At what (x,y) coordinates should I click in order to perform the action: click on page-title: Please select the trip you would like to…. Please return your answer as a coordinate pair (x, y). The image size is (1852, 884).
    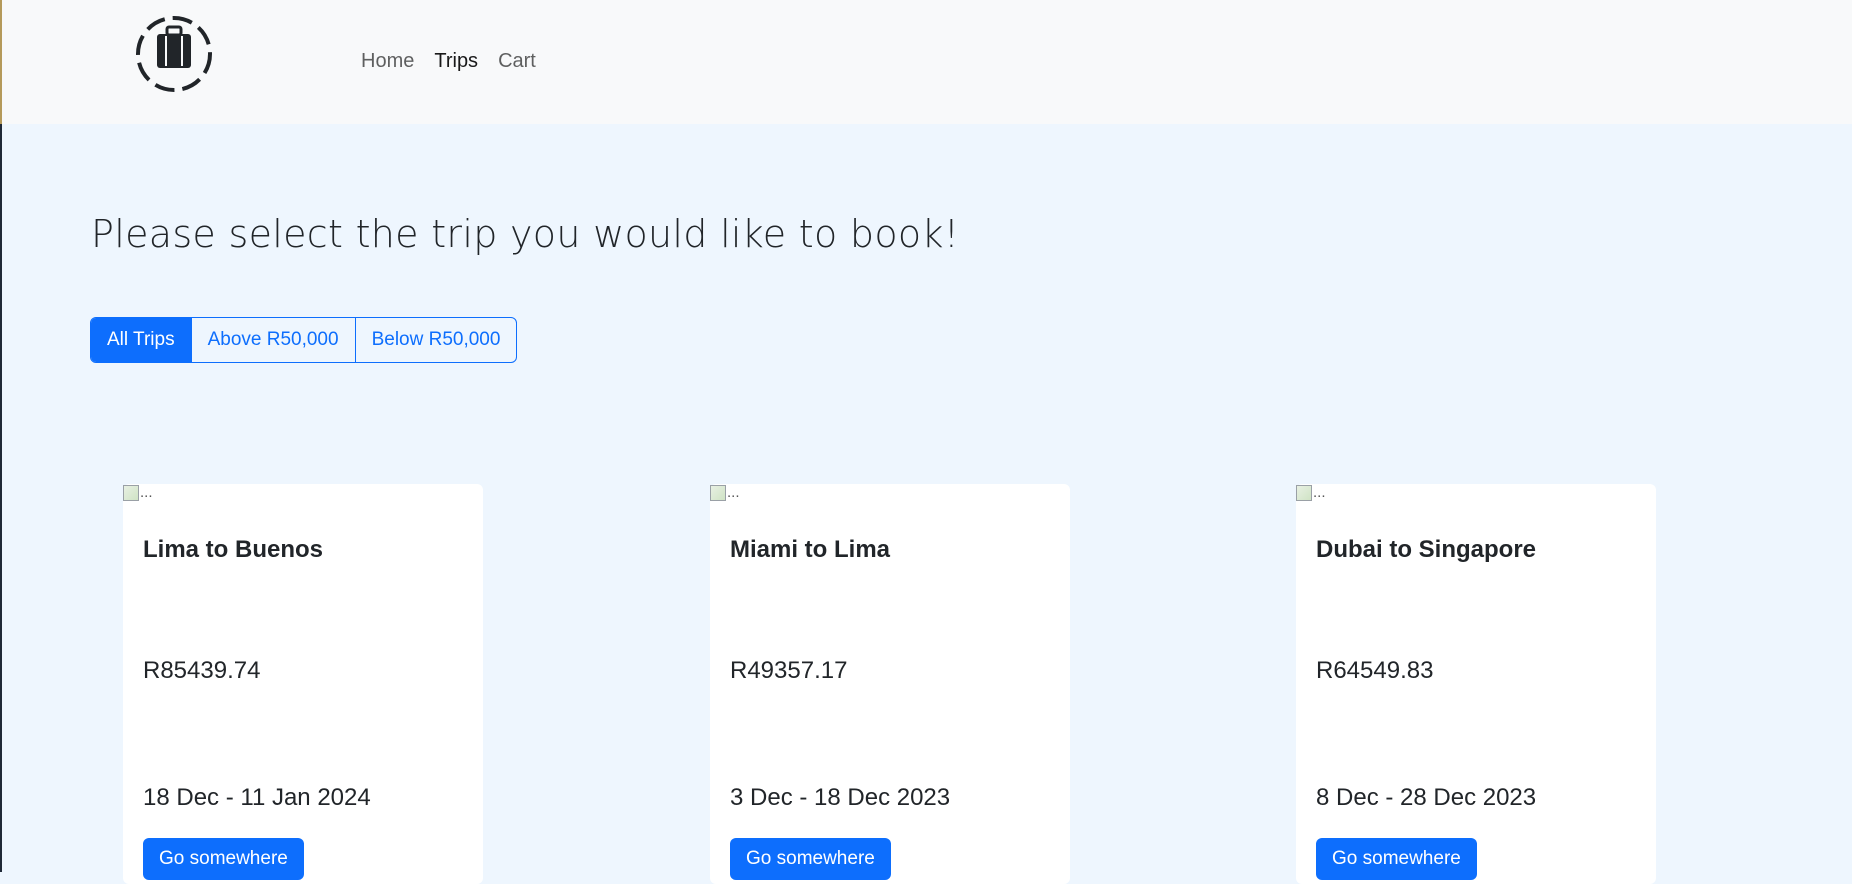
    Looking at the image, I should click on (525, 234).